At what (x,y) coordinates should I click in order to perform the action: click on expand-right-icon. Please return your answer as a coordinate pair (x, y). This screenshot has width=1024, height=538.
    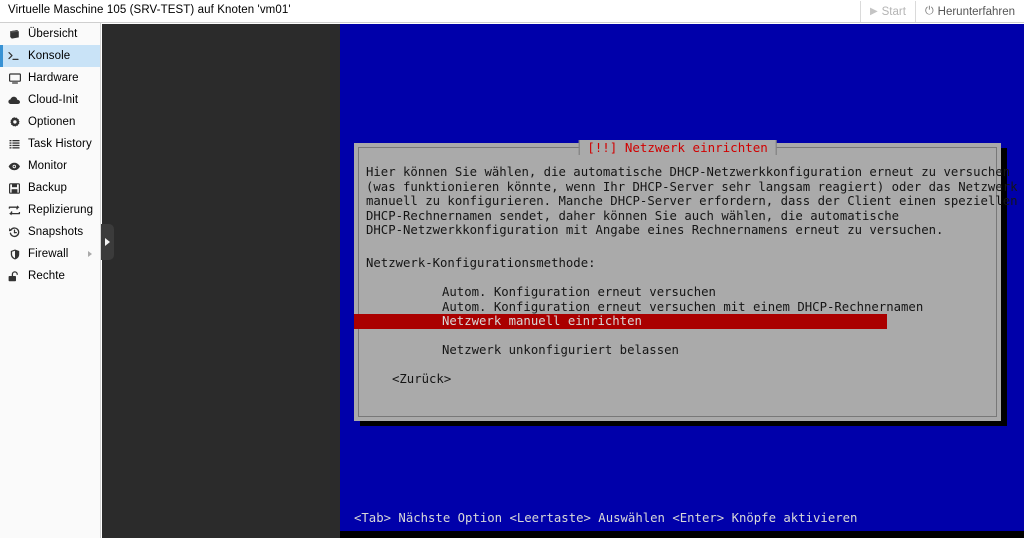
    Looking at the image, I should click on (107, 242).